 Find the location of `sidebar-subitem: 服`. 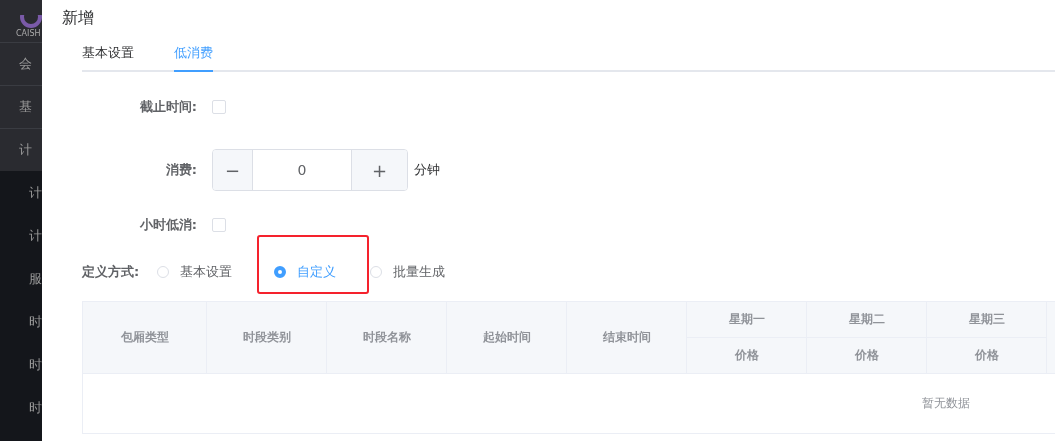

sidebar-subitem: 服 is located at coordinates (21, 278).